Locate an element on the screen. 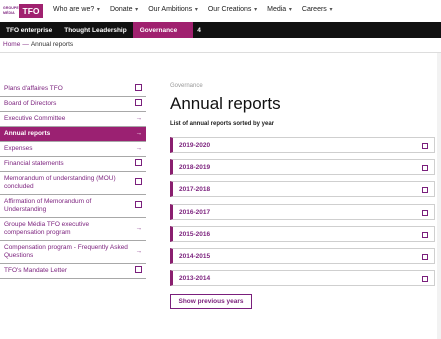 Image resolution: width=441 pixels, height=339 pixels. page-title: Annual reports is located at coordinates (225, 103).